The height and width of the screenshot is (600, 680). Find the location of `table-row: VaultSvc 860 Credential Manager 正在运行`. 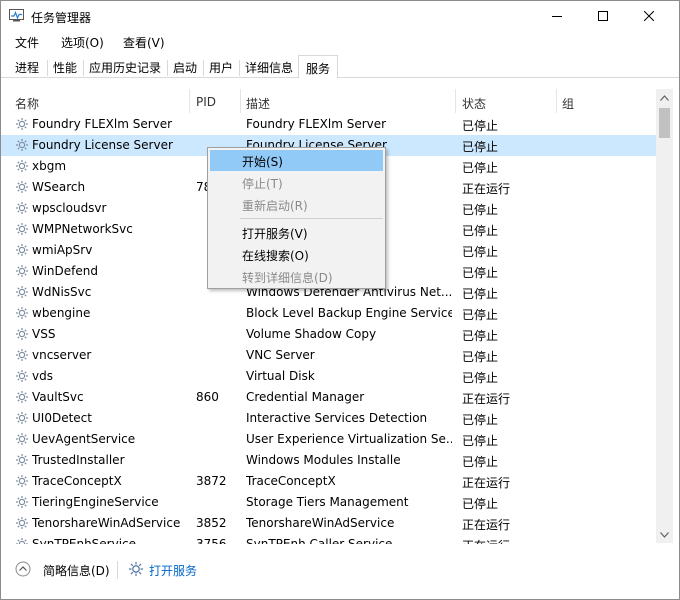

table-row: VaultSvc 860 Credential Manager 正在运行 is located at coordinates (328, 397).